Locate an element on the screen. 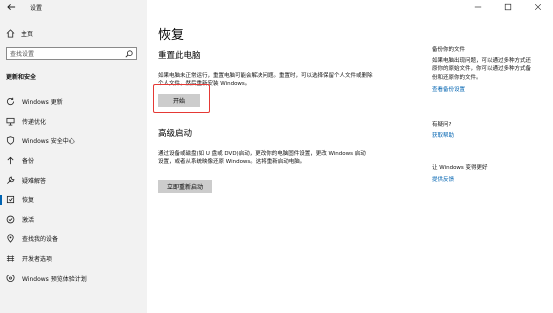 Image resolution: width=553 pixels, height=313 pixels. title-bar: 设置 is located at coordinates (73, 7).